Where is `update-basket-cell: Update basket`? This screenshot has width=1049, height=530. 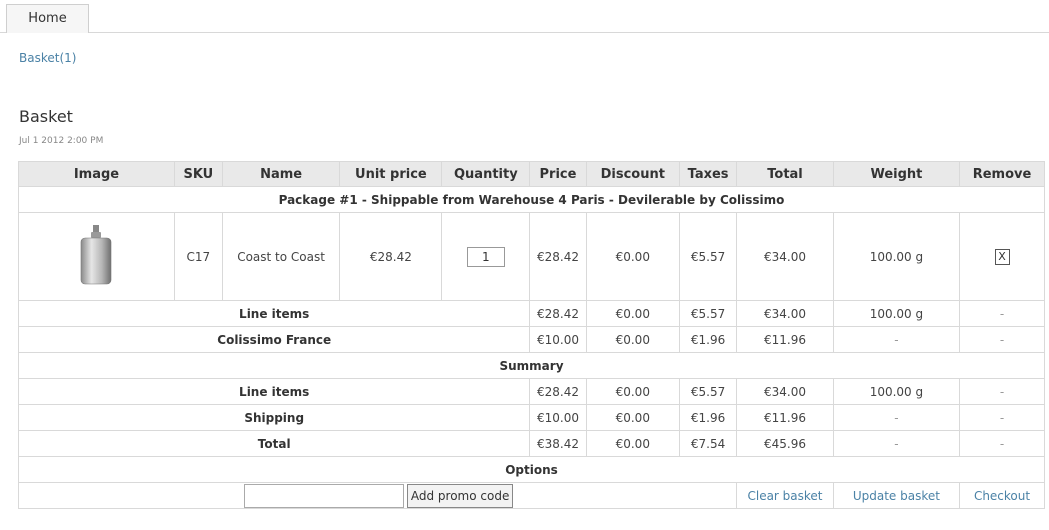 update-basket-cell: Update basket is located at coordinates (896, 495).